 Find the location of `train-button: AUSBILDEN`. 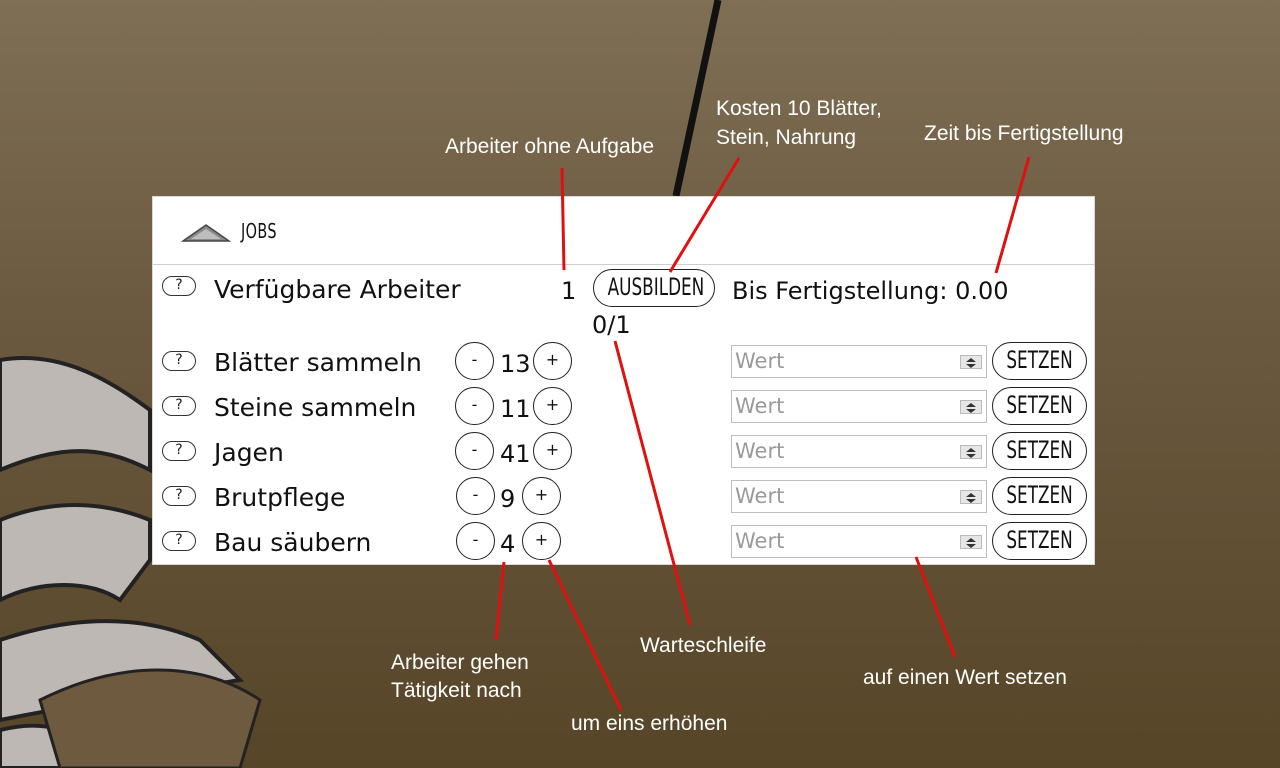

train-button: AUSBILDEN is located at coordinates (654, 288).